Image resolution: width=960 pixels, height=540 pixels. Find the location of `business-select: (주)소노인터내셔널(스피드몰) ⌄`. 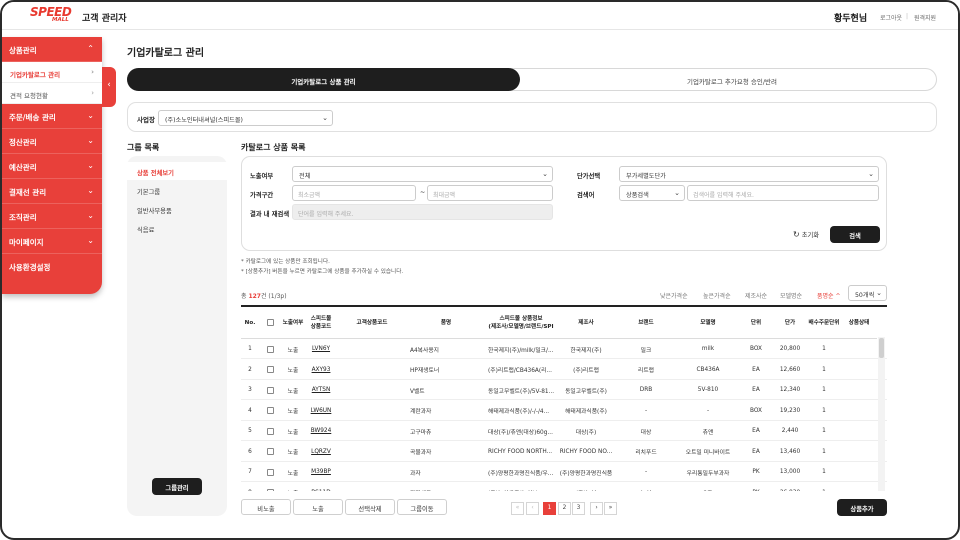

business-select: (주)소노인터내셔널(스피드몰) ⌄ is located at coordinates (245, 118).